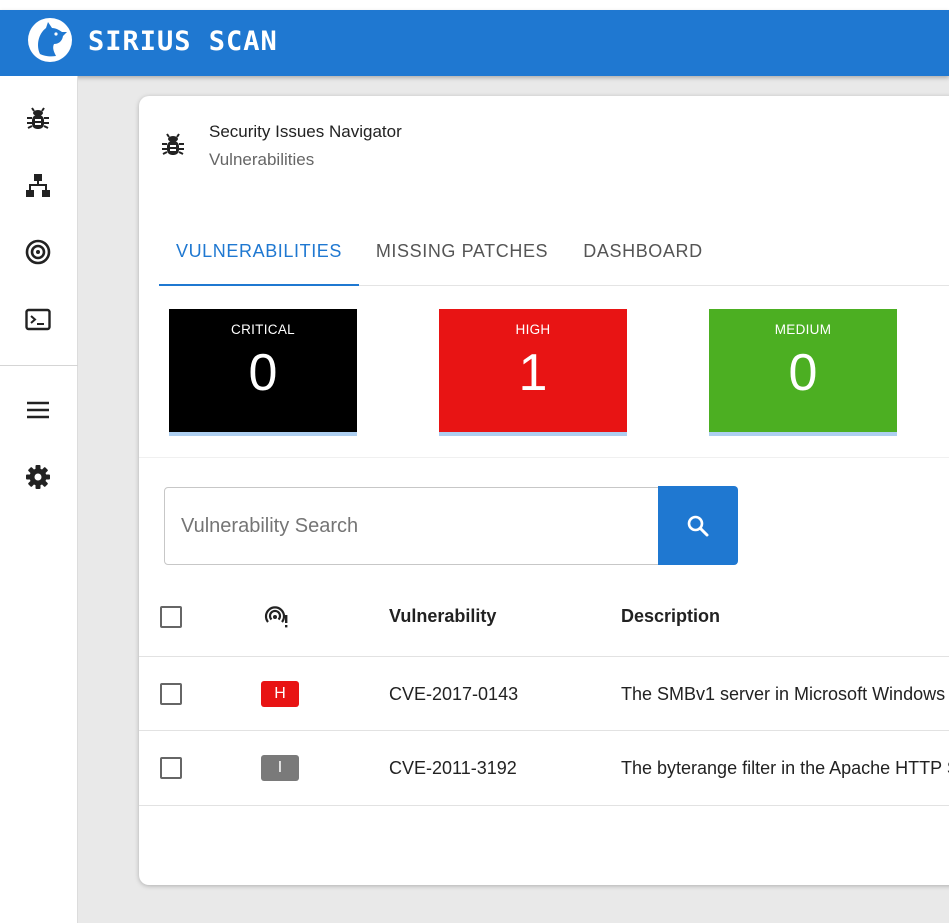 The image size is (949, 923). Describe the element at coordinates (171, 617) in the screenshot. I see `select-all-checkbox` at that location.